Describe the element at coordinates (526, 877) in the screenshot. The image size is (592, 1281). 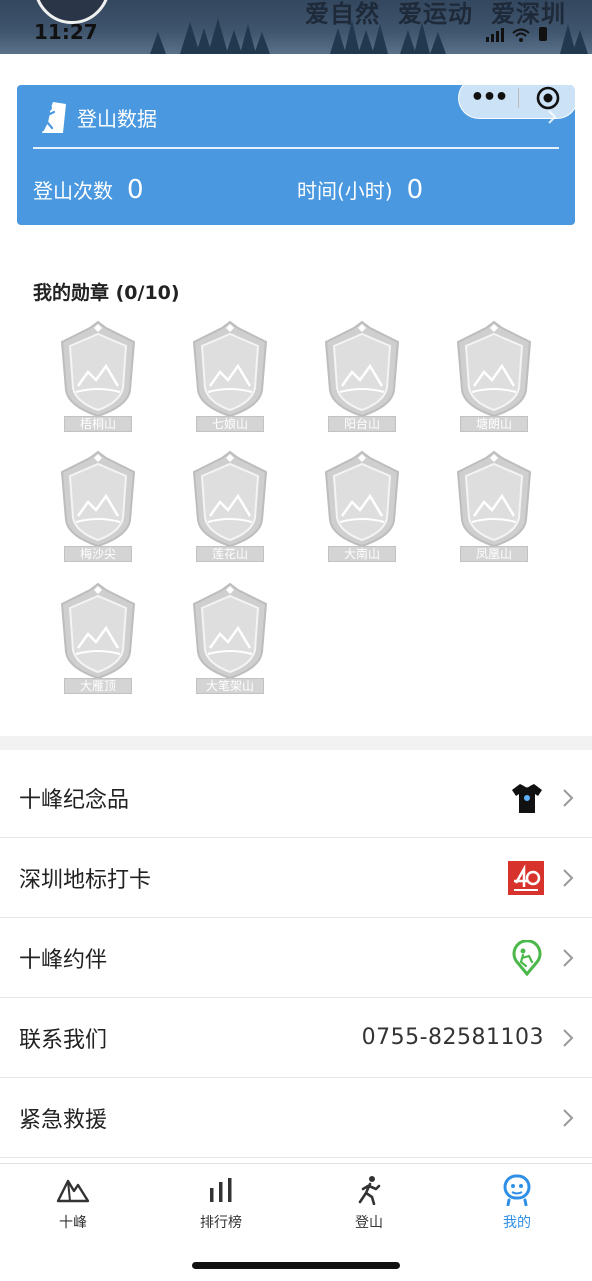
I see `shenzhen-40-logo-icon` at that location.